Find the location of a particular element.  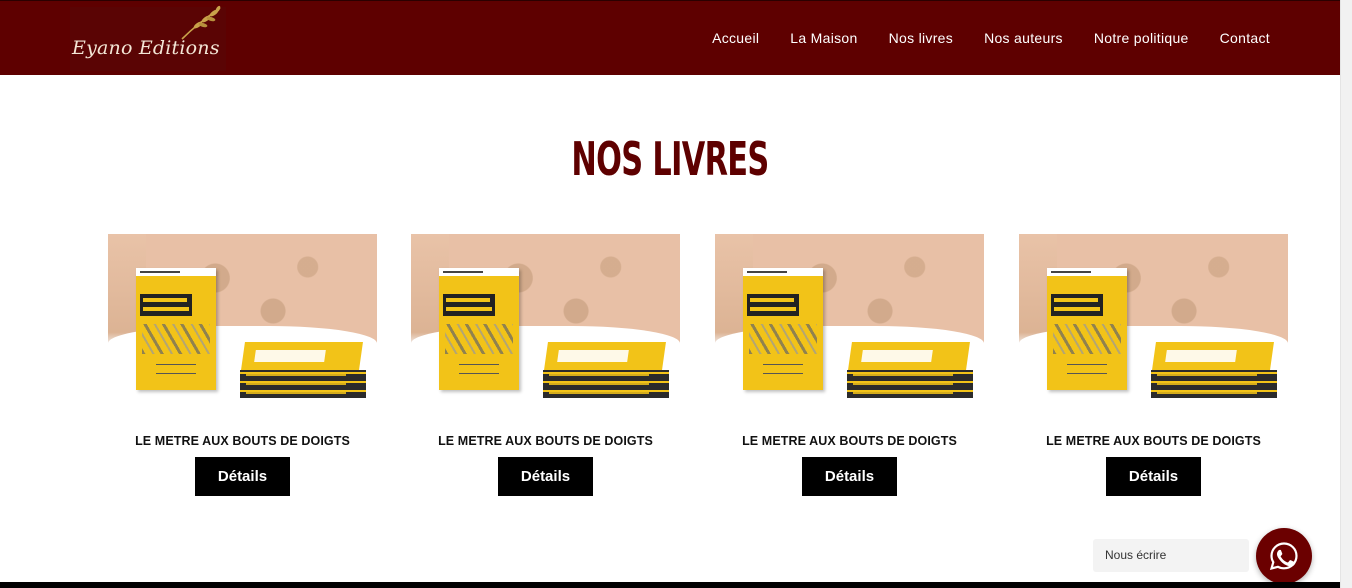

nav-item-nos-auteurs: Nos auteurs is located at coordinates (1023, 38).